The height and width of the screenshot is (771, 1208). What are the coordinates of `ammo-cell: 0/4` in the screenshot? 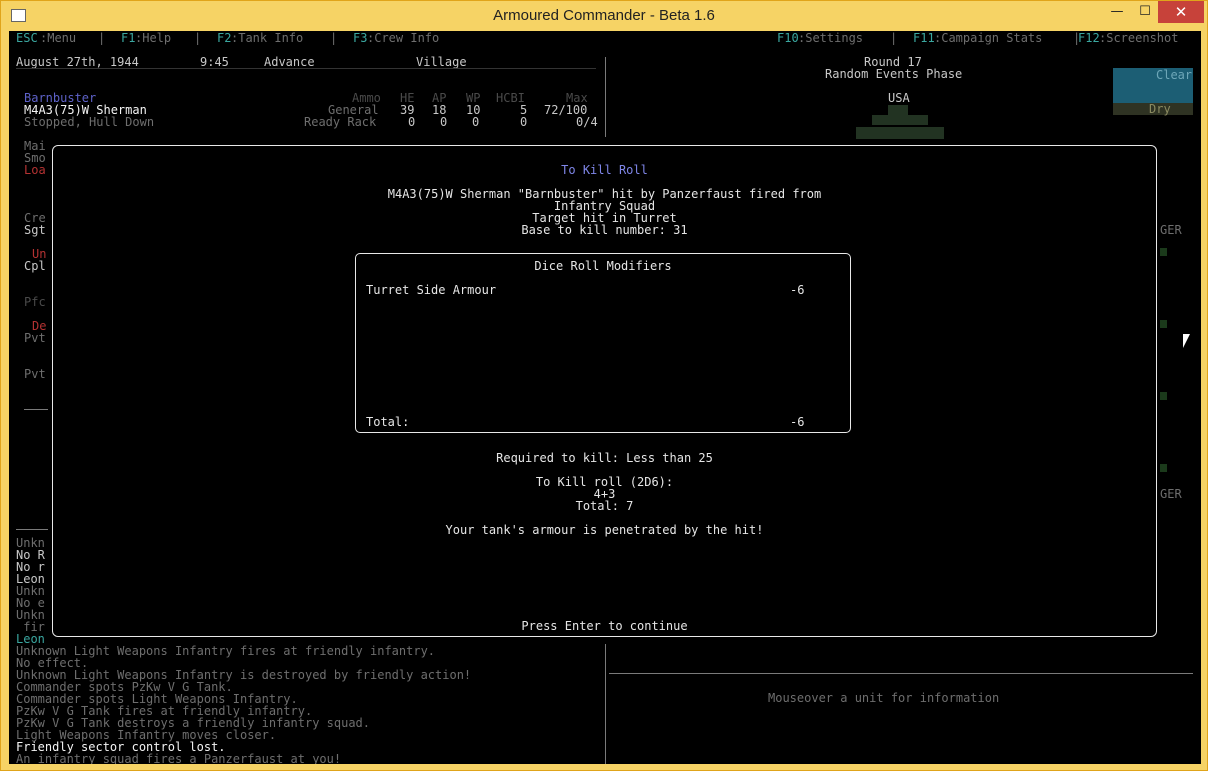 It's located at (587, 122).